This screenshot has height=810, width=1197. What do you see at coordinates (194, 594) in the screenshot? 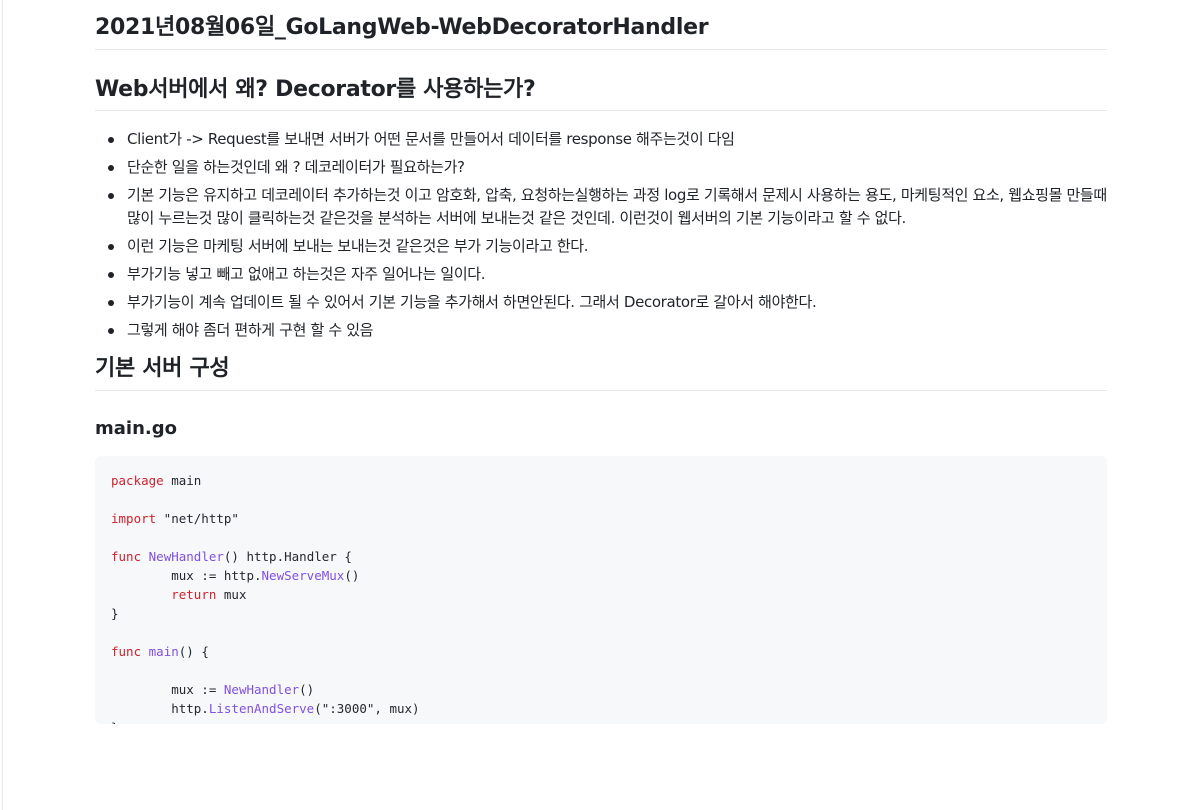
I see `code-keyword: return` at bounding box center [194, 594].